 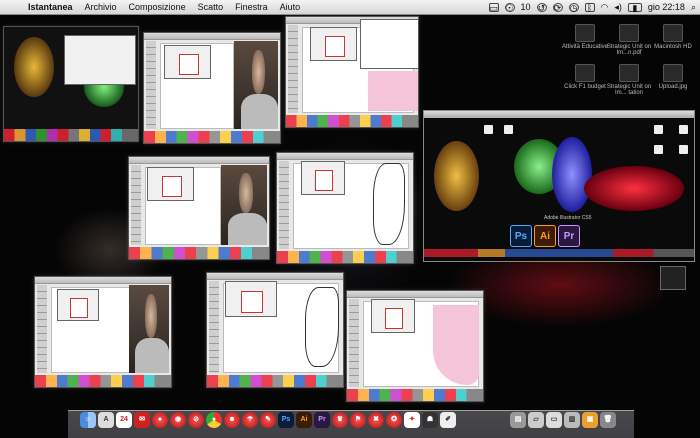 I want to click on window-4-dialog, so click(x=170, y=184).